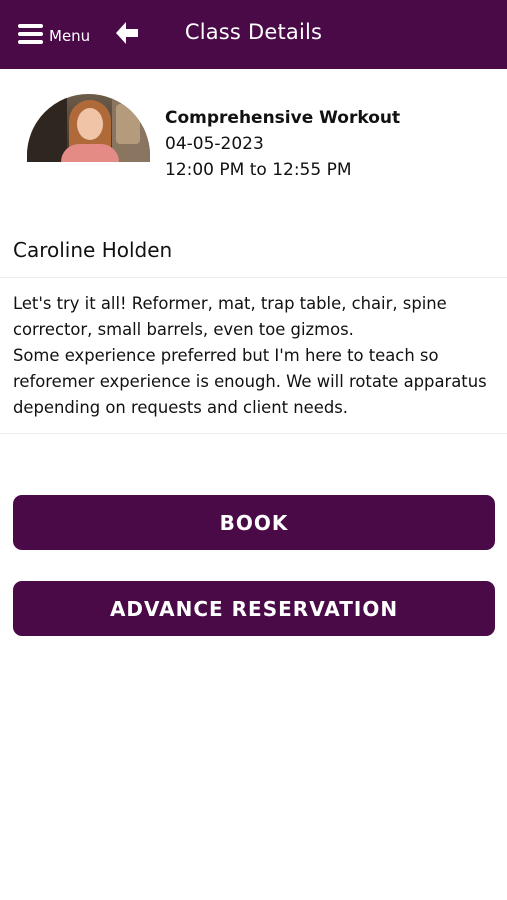  I want to click on top-app-bar: Menu Class Details, so click(253, 34).